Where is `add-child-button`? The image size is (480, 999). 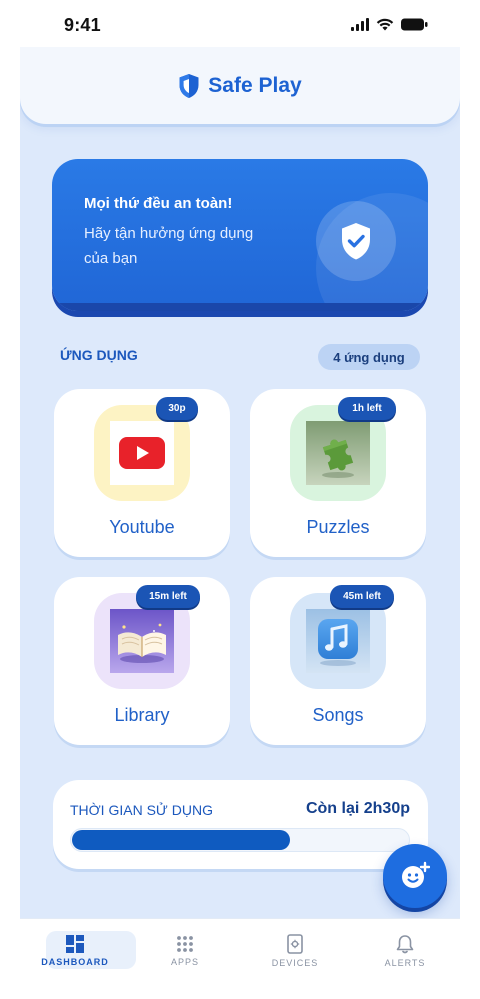
add-child-button is located at coordinates (415, 876).